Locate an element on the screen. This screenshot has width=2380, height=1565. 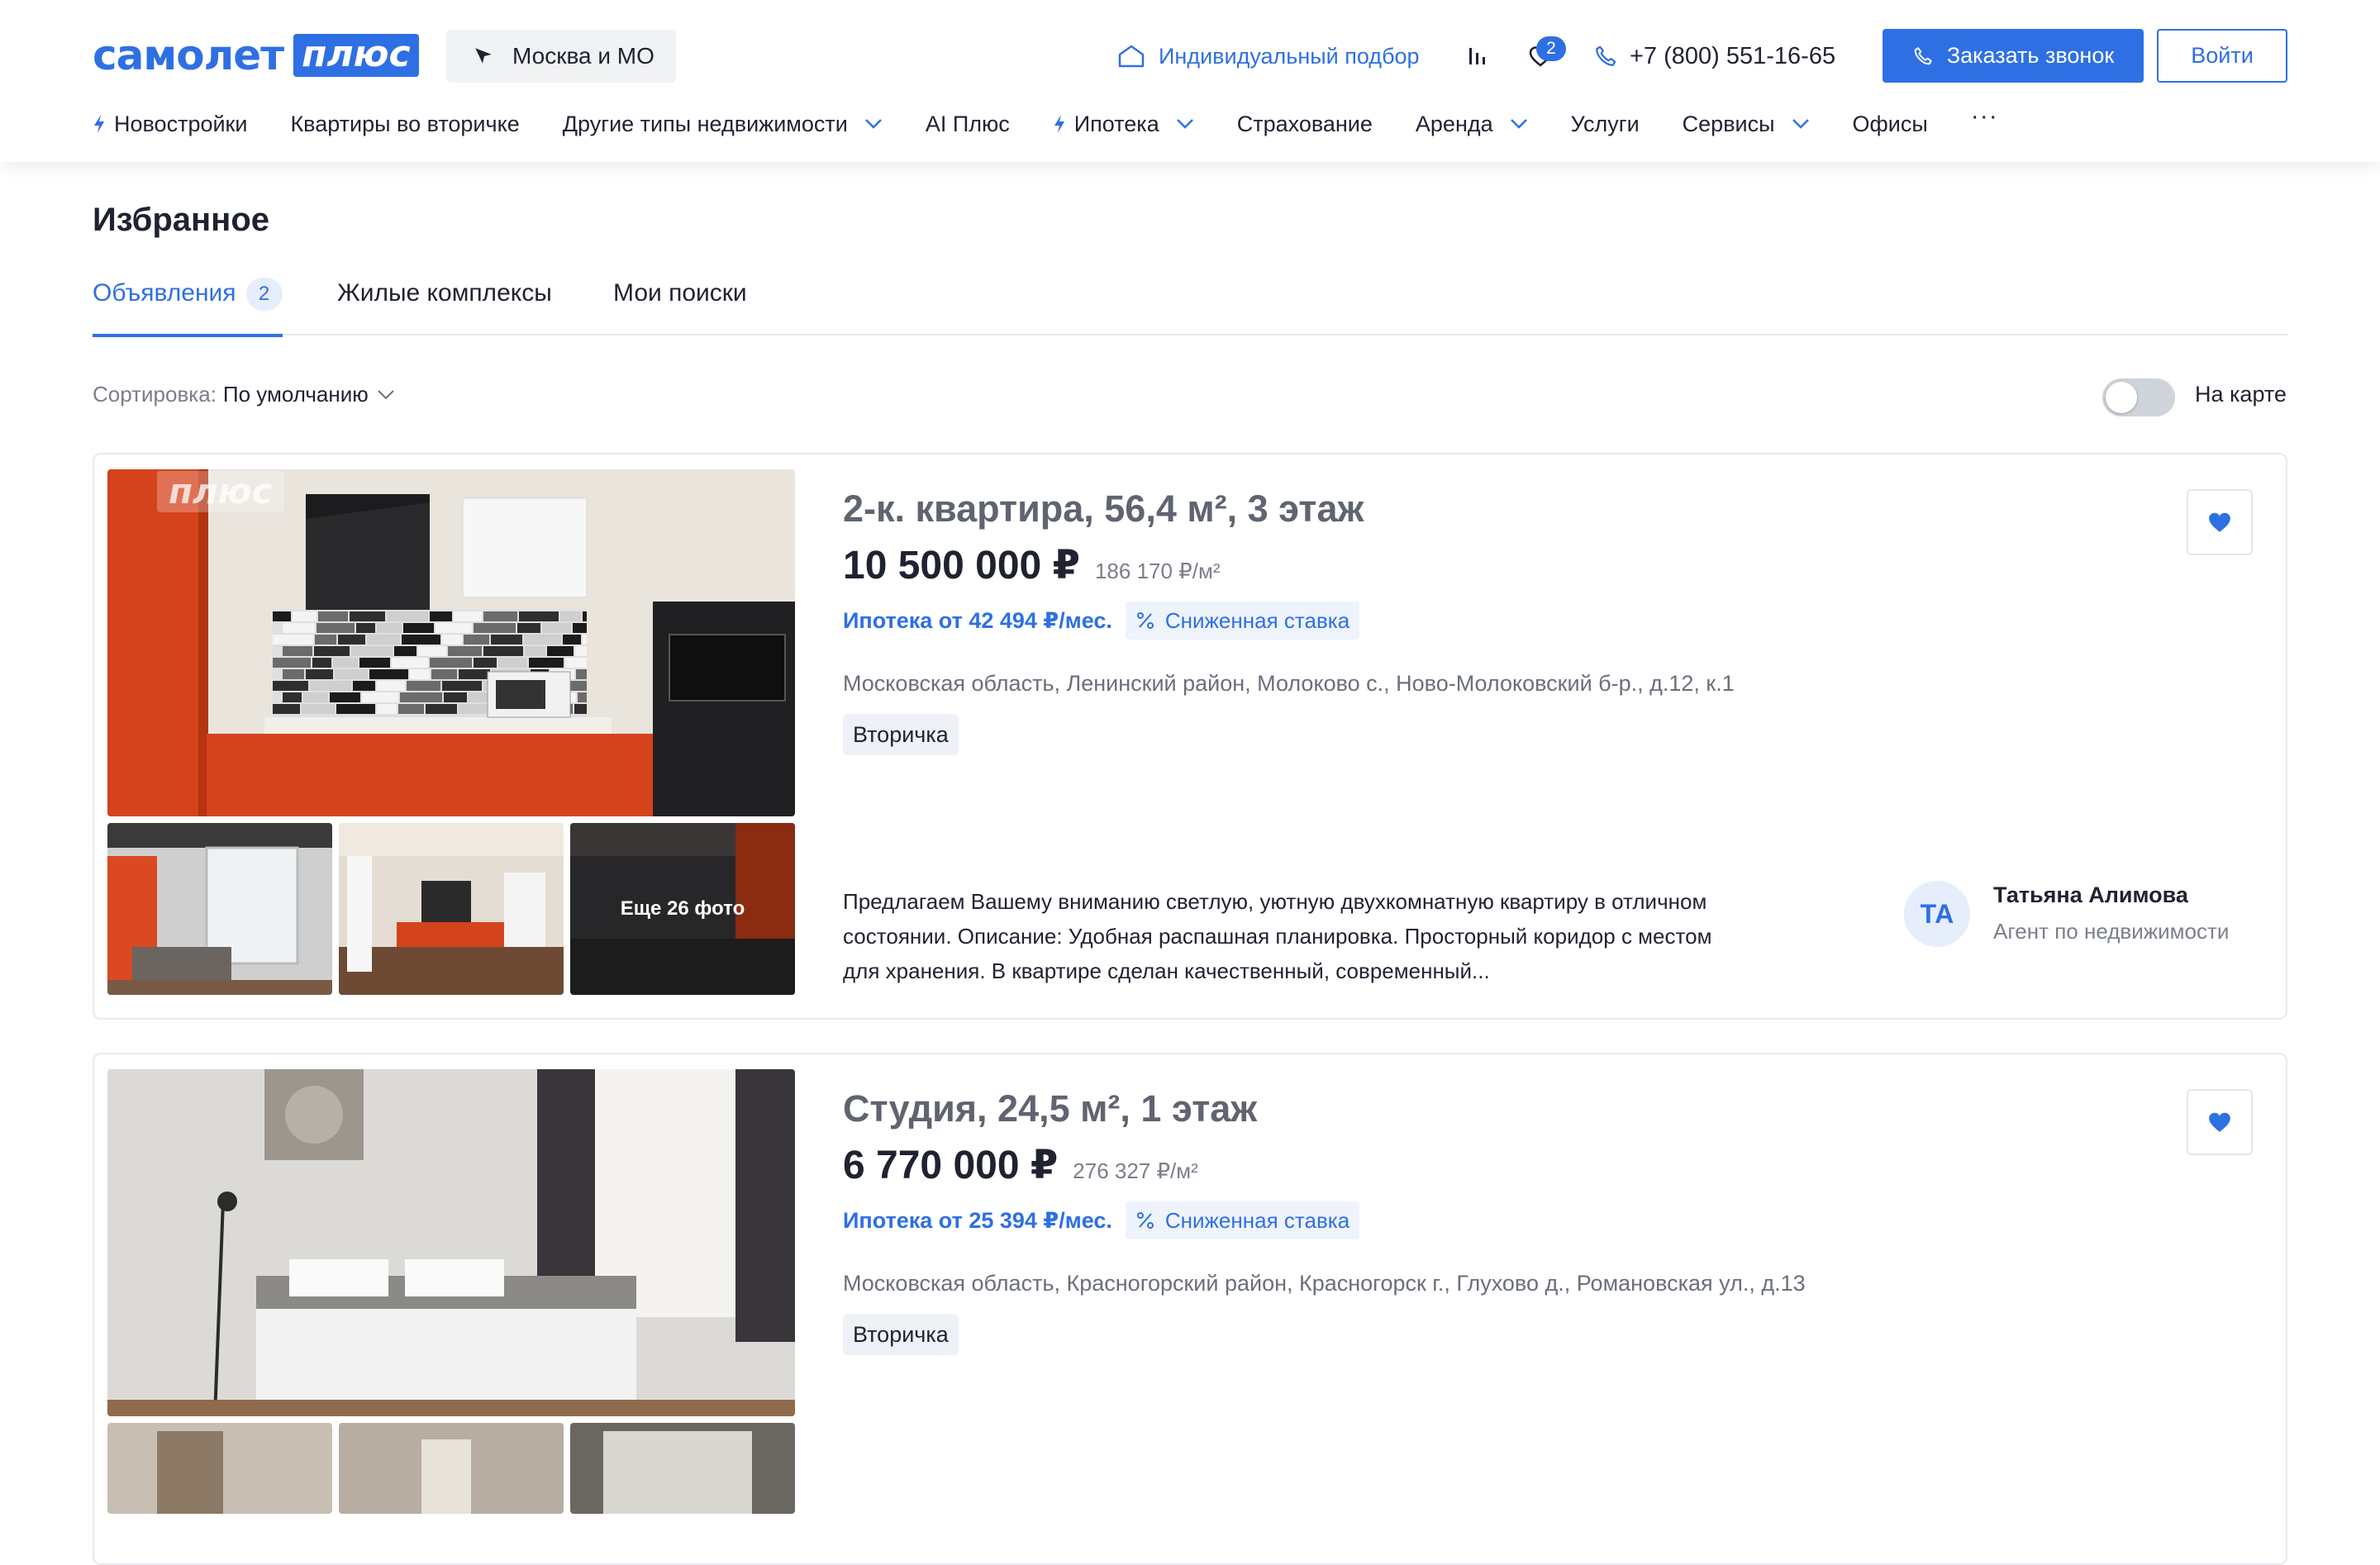
logo-wordmark: самолет is located at coordinates (188, 55).